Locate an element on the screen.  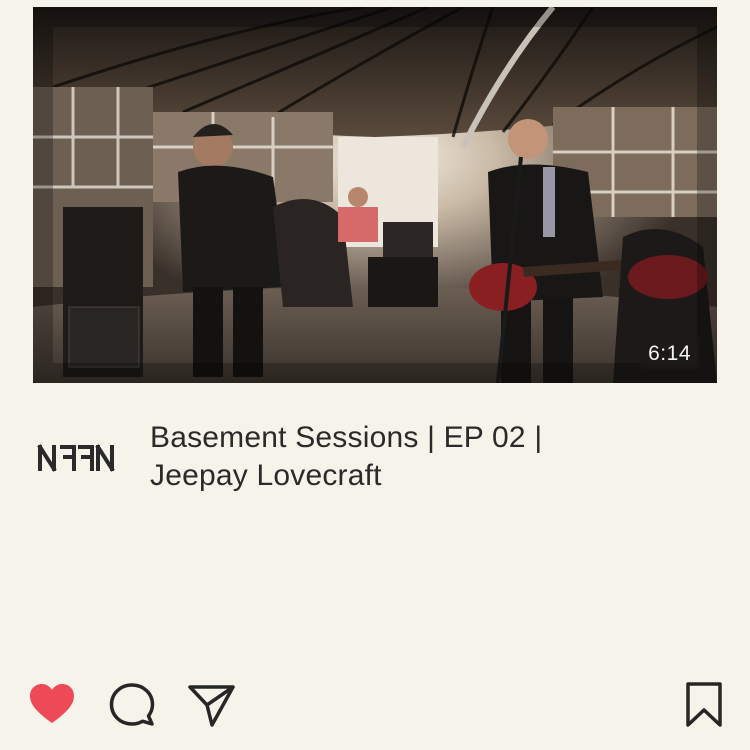
title-line-1: Basement Sessions | EP 02 | is located at coordinates (346, 437).